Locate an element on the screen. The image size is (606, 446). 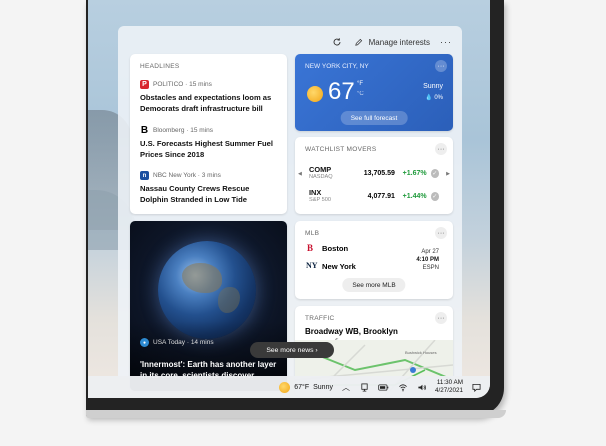
image-news-source-text: USA Today · 14 mins is located at coordinates (183, 342).